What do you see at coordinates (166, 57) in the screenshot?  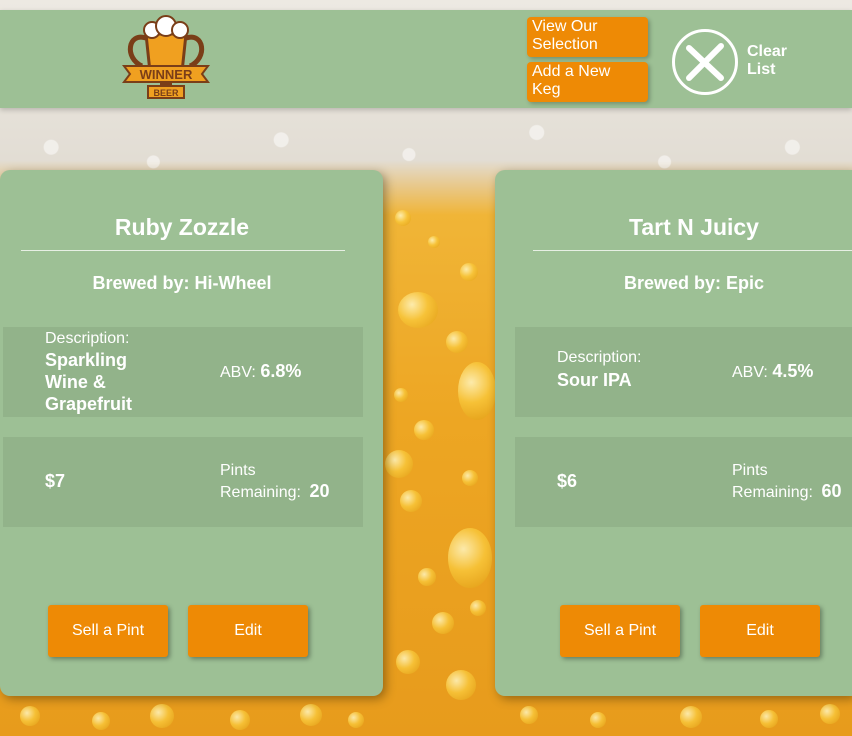 I see `winner-beer-logo: WINNER BEER` at bounding box center [166, 57].